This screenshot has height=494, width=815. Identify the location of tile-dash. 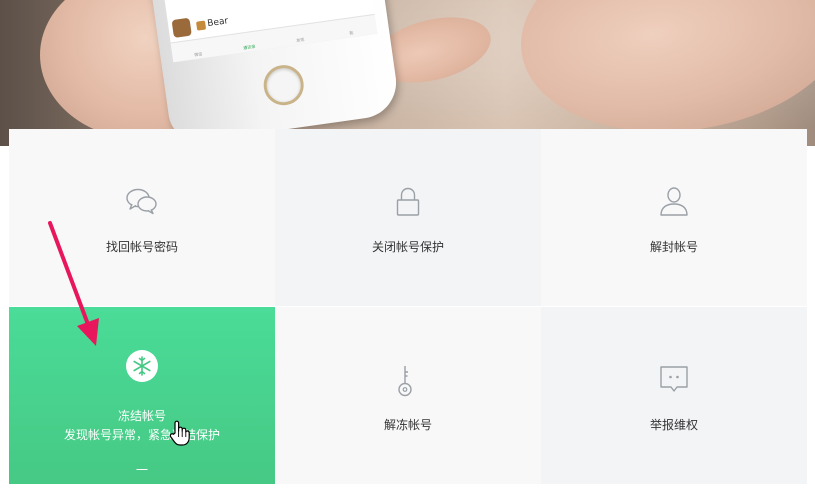
(142, 469).